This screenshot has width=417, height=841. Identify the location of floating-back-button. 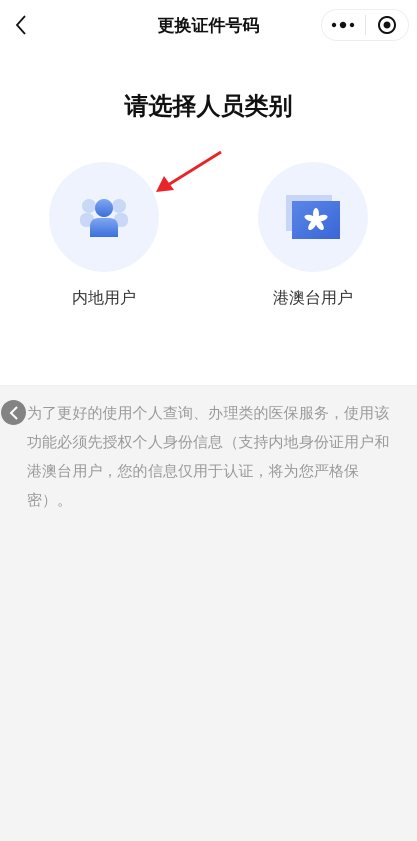
(13, 412).